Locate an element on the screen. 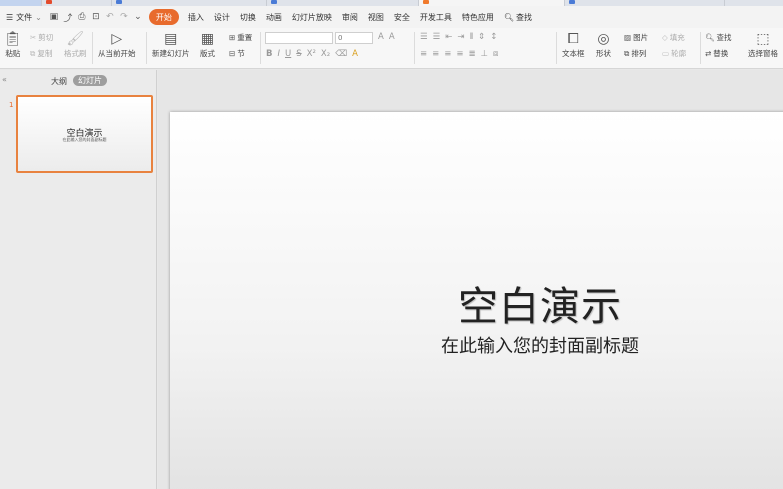 The image size is (783, 489). subscript-icon: X₂ is located at coordinates (325, 54).